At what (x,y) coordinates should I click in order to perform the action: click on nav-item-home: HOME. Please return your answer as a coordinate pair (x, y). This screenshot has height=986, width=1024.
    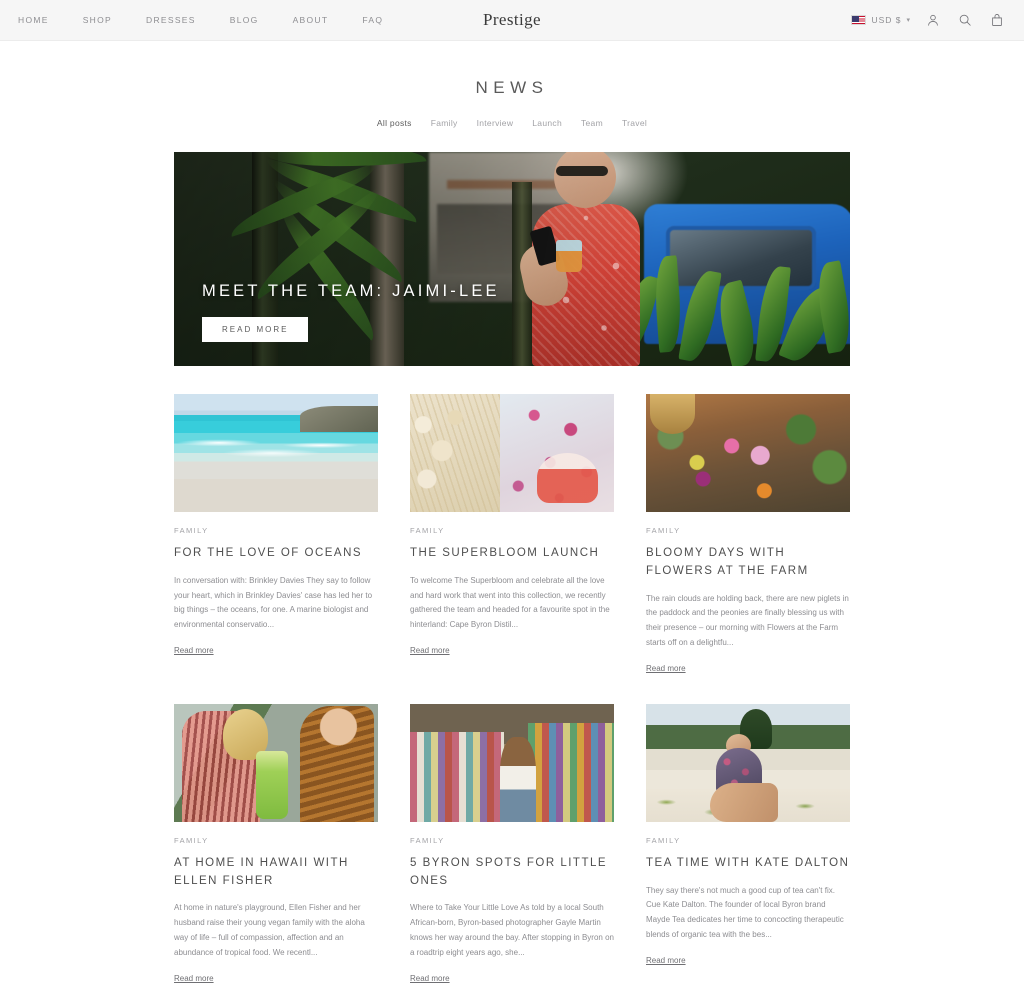
    Looking at the image, I should click on (42, 20).